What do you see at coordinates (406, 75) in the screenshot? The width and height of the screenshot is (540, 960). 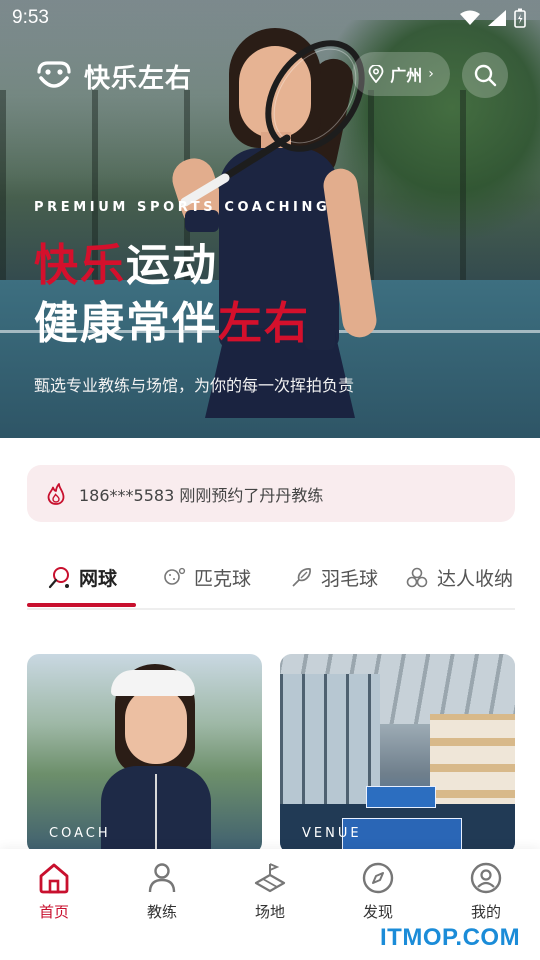 I see `city-name: 广州` at bounding box center [406, 75].